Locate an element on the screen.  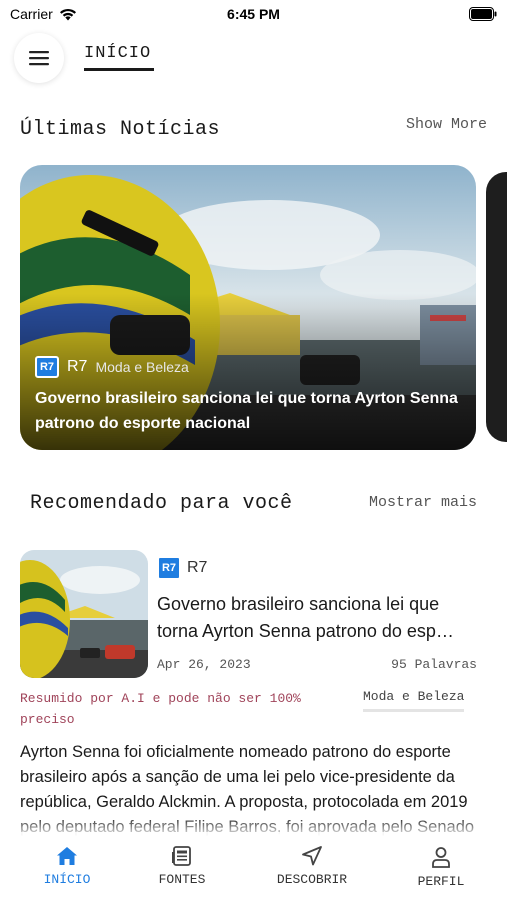
nav-item-fontes: FONTES is located at coordinates (182, 866).